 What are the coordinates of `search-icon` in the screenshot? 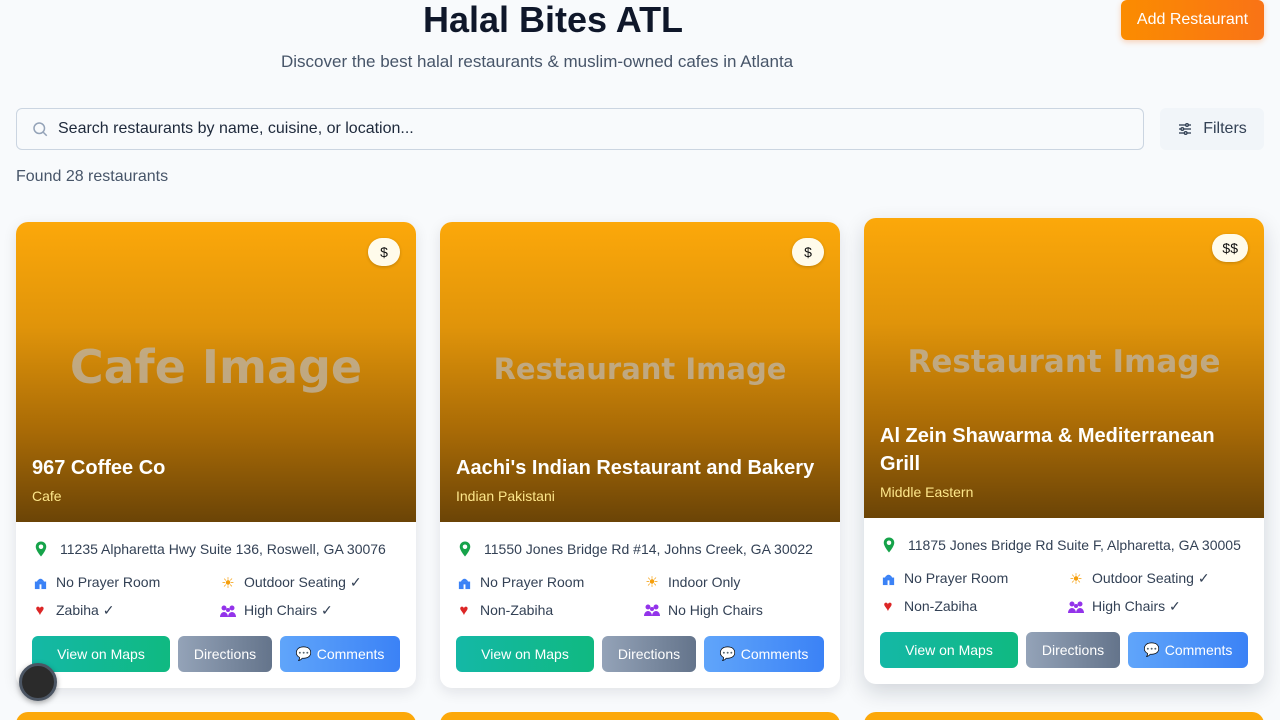 It's located at (40, 129).